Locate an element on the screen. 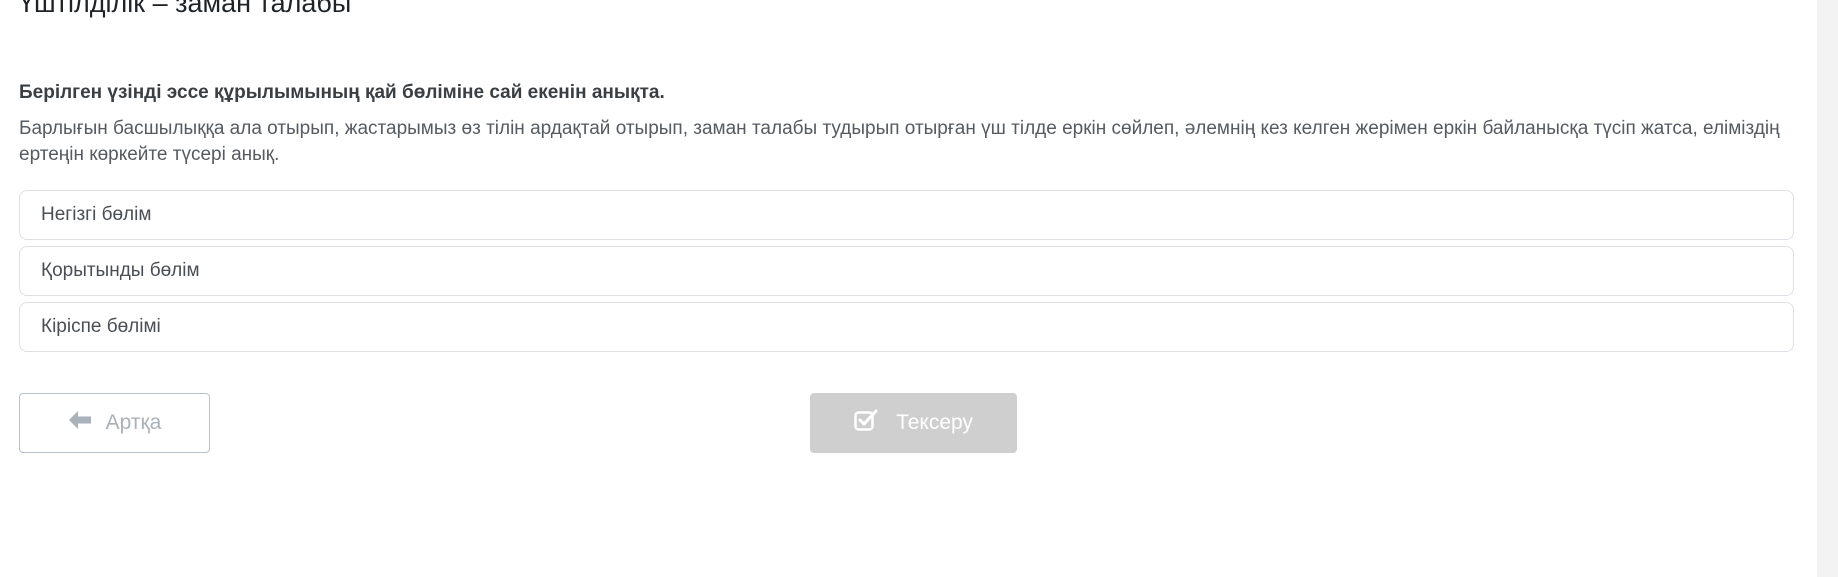 This screenshot has width=1838, height=577. back-button: Артқа is located at coordinates (114, 423).